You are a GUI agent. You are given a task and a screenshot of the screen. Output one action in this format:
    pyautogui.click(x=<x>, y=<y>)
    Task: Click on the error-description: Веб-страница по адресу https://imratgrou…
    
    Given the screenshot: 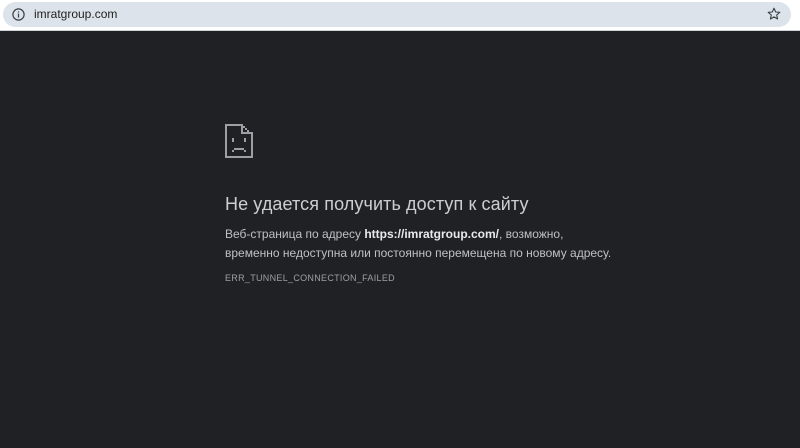 What is the action you would take?
    pyautogui.click(x=422, y=244)
    